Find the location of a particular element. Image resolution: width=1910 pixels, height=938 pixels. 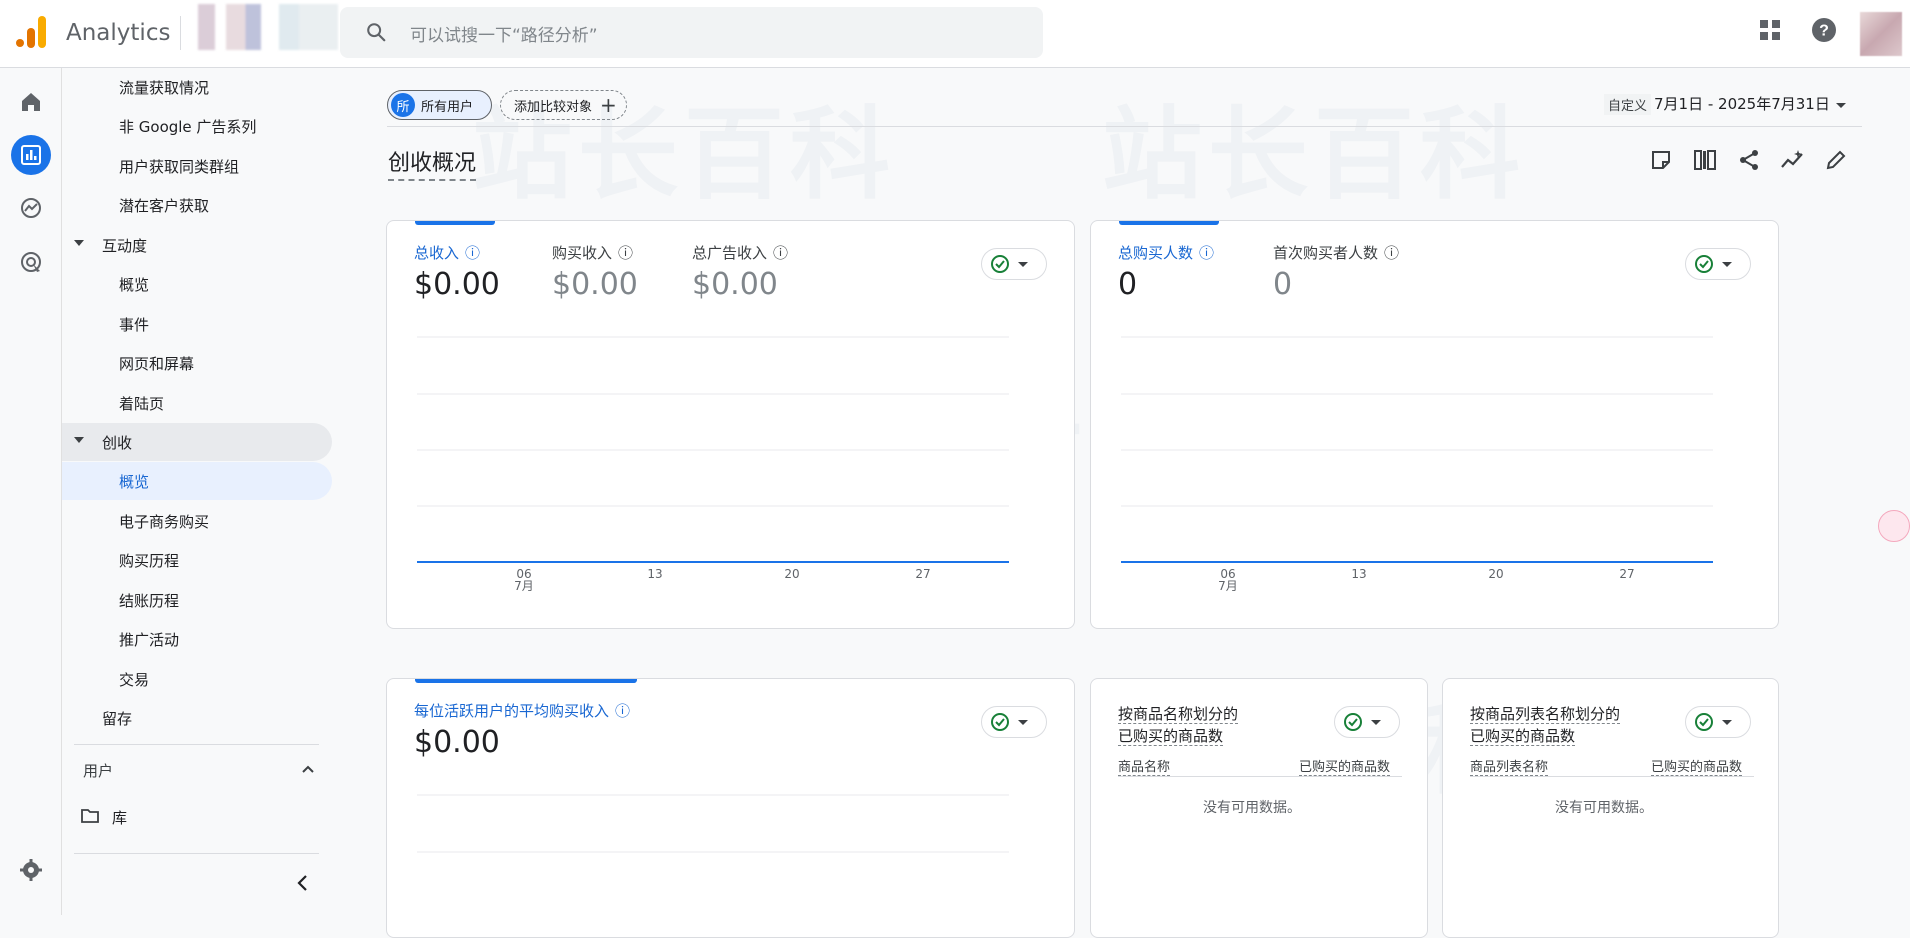

chevron-up-icon is located at coordinates (308, 769).